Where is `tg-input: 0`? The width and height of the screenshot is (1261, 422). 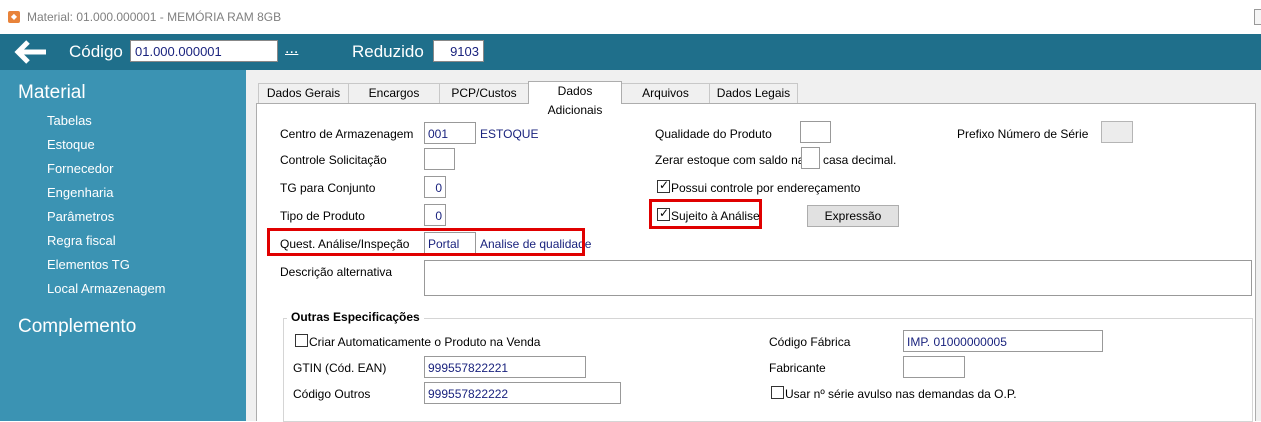 tg-input: 0 is located at coordinates (435, 187).